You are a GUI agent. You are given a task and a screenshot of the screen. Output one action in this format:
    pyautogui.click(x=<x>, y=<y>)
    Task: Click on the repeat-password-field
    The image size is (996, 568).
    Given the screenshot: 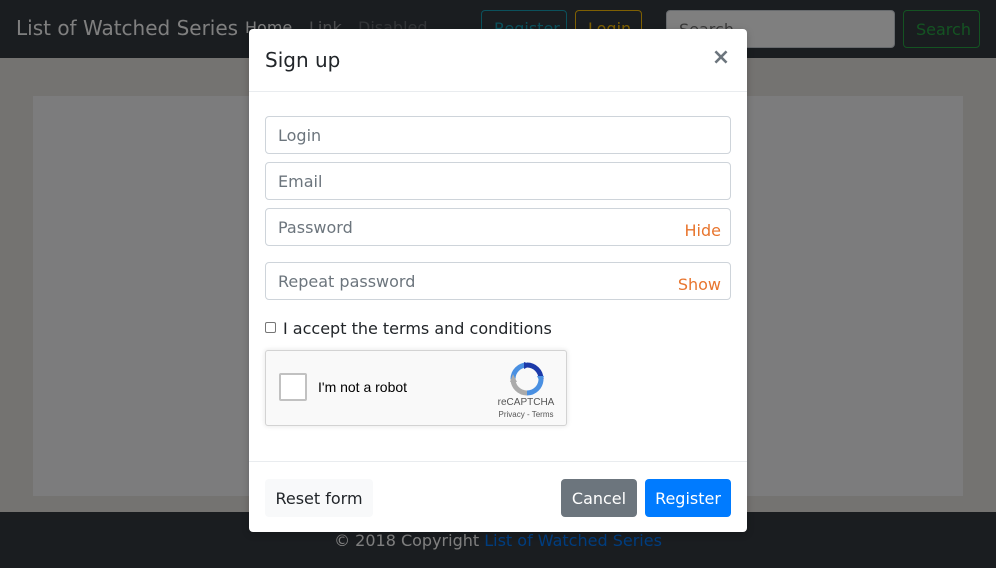 What is the action you would take?
    pyautogui.click(x=498, y=281)
    